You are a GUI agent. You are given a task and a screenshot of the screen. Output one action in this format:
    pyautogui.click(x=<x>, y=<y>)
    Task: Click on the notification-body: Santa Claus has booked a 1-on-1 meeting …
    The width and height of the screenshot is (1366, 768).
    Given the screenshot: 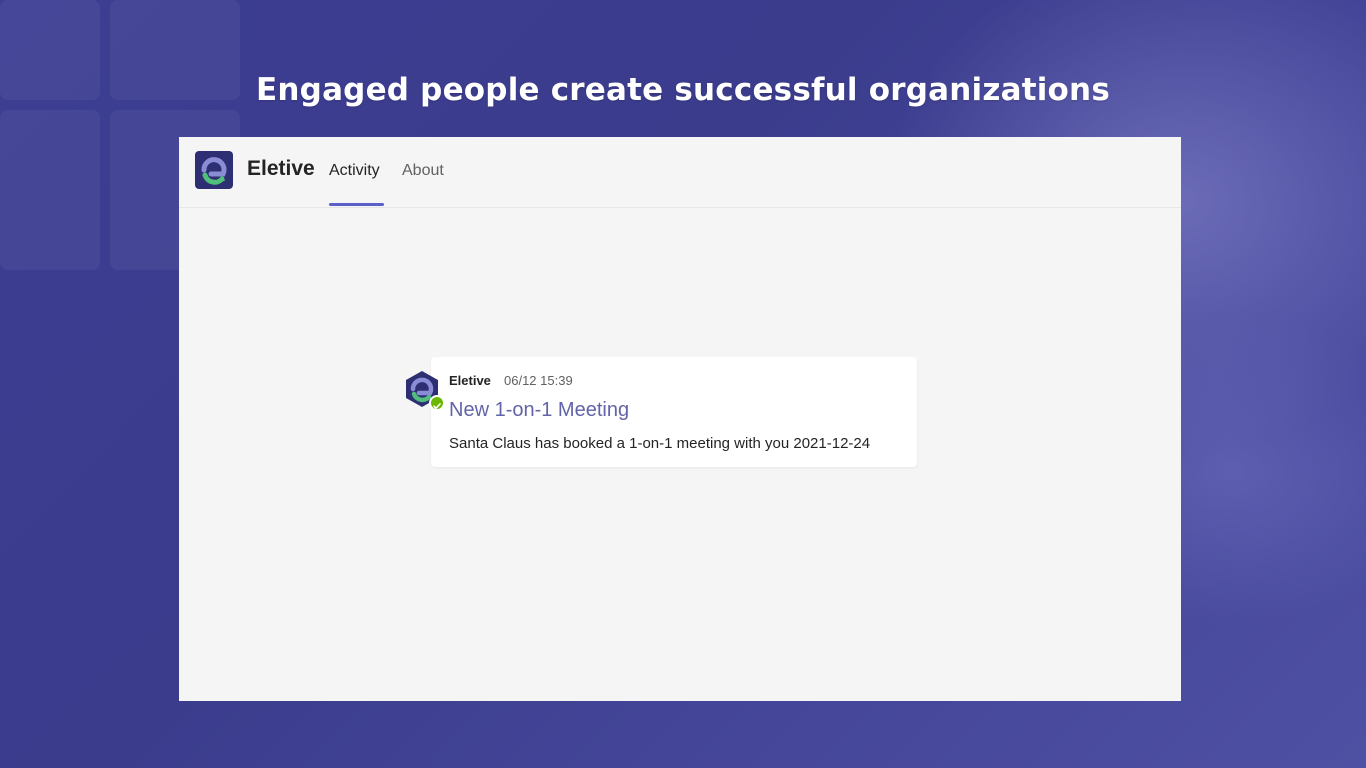 What is the action you would take?
    pyautogui.click(x=660, y=443)
    